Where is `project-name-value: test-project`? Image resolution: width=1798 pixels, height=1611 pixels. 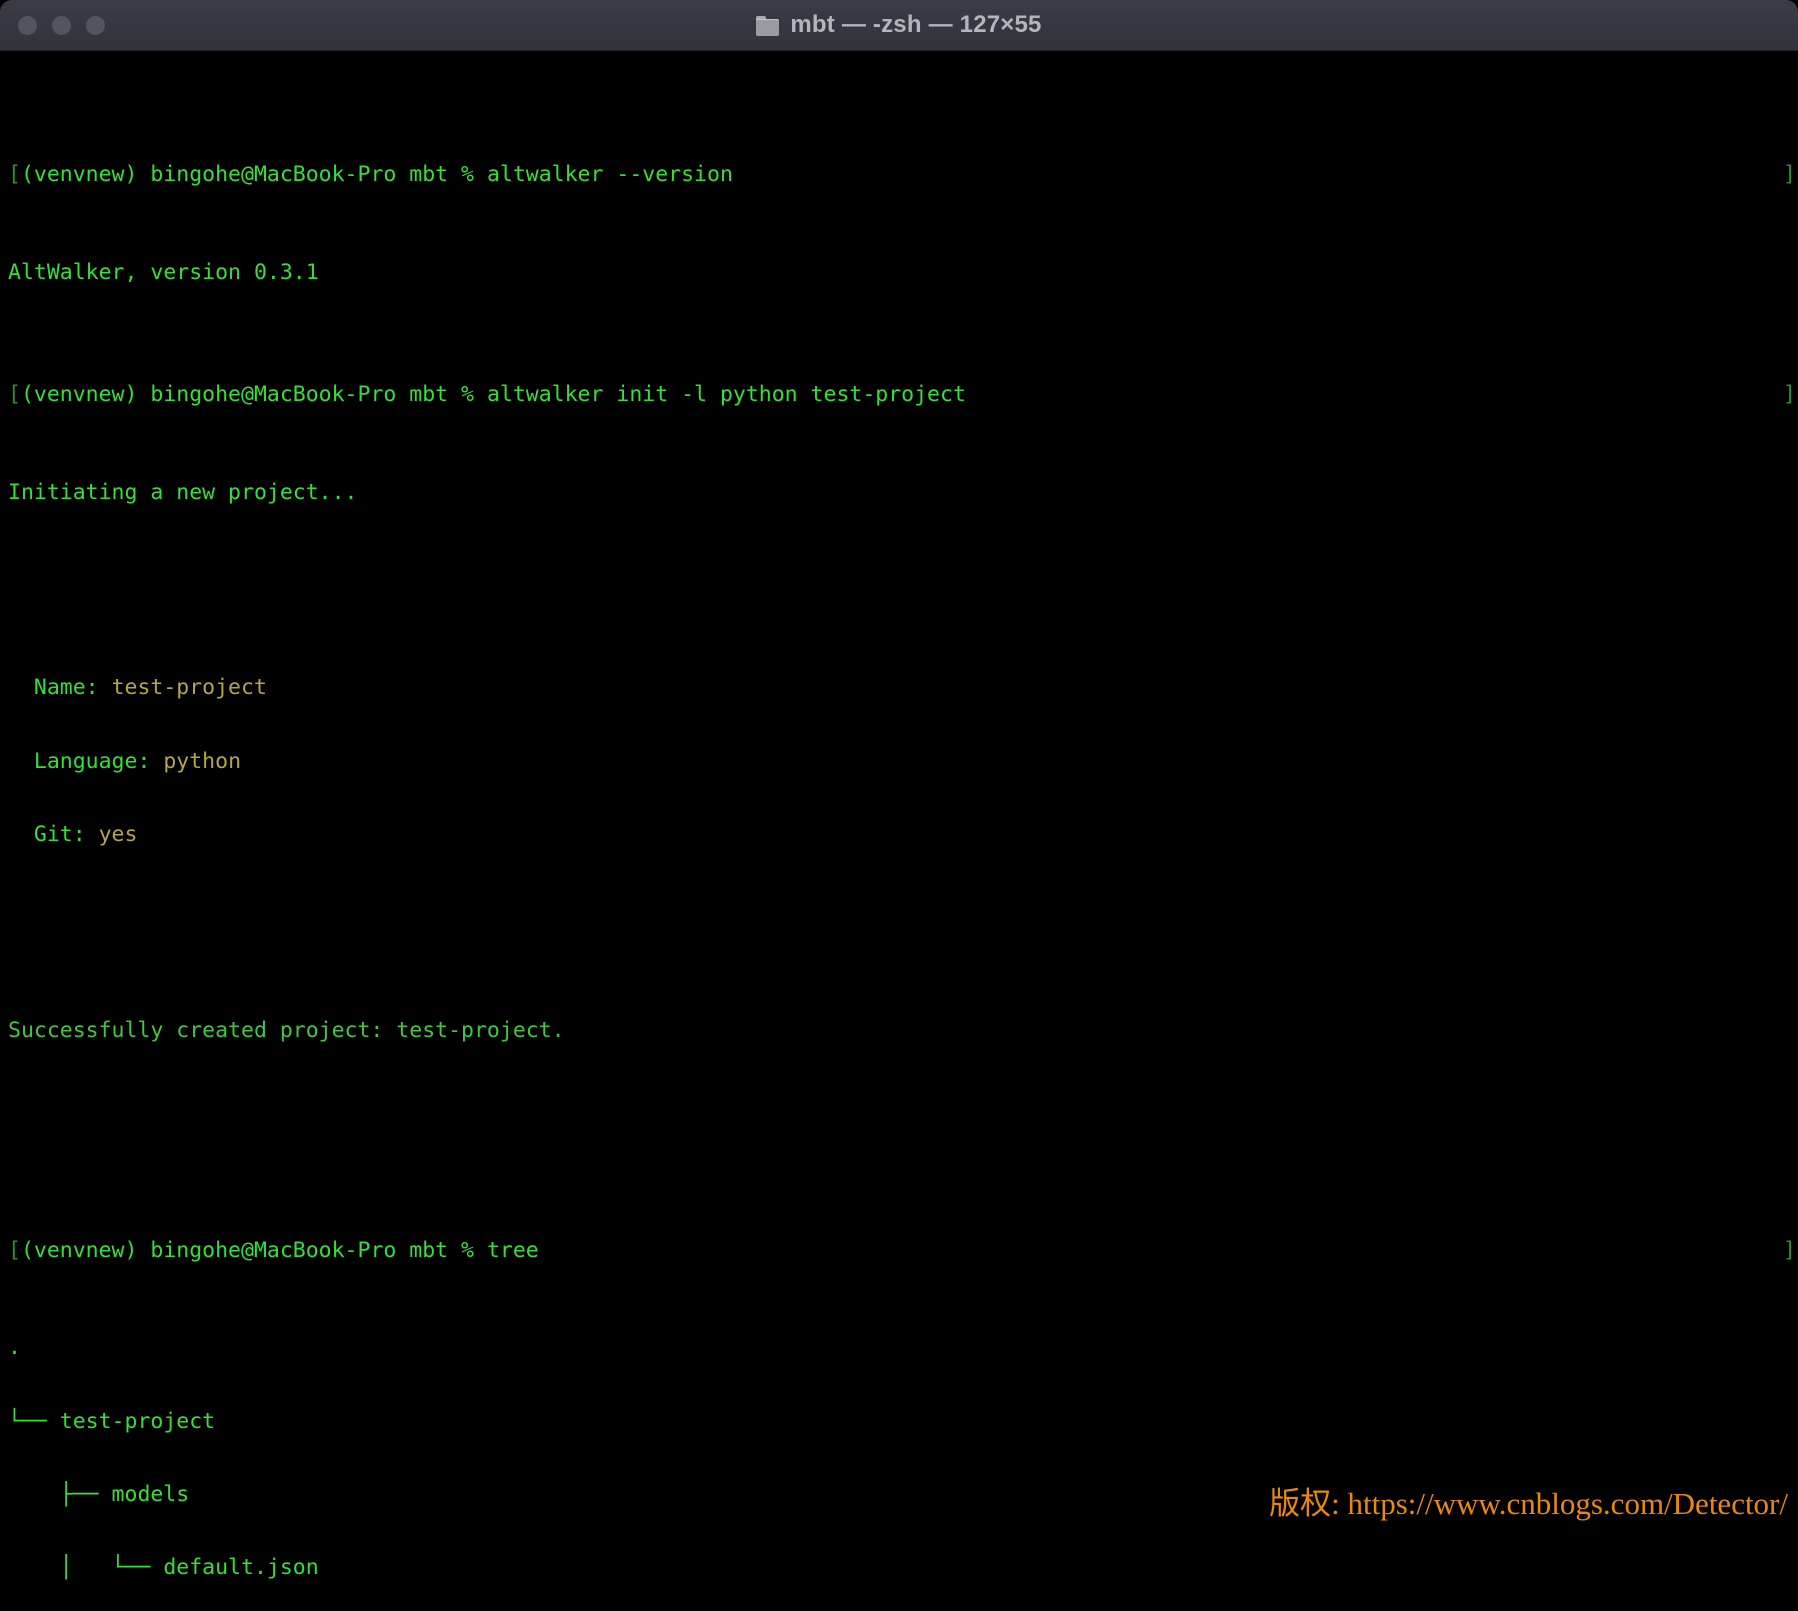
project-name-value: test-project is located at coordinates (189, 688).